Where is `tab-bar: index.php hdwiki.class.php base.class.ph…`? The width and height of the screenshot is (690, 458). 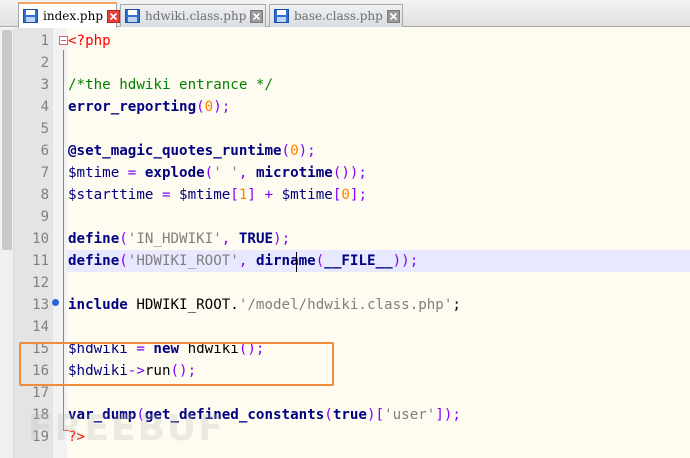 tab-bar: index.php hdwiki.class.php base.class.ph… is located at coordinates (345, 14).